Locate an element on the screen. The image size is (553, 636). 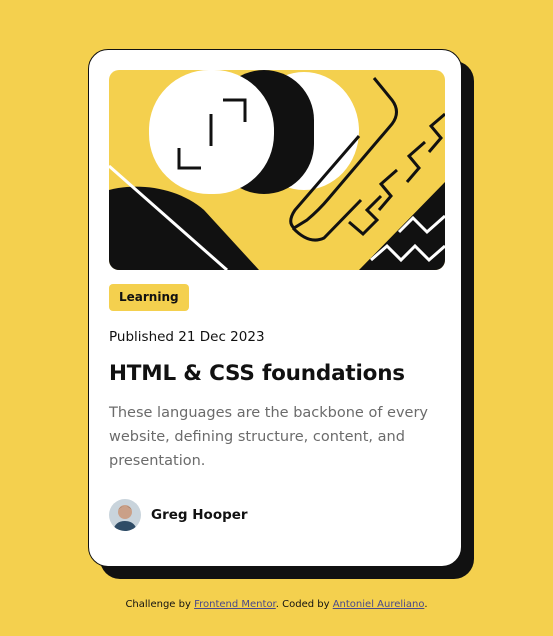
published-date: Published 21 Dec 2023 is located at coordinates (187, 337).